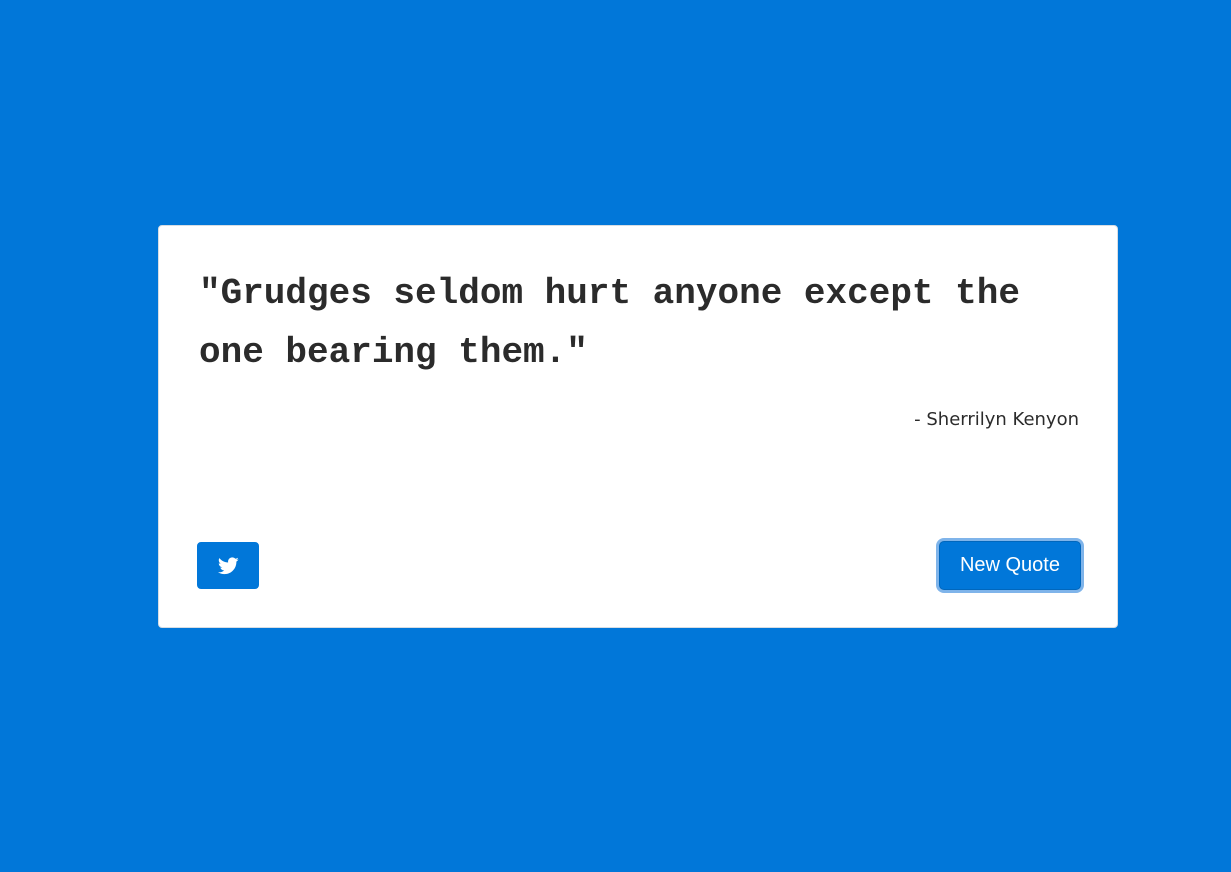  What do you see at coordinates (996, 419) in the screenshot?
I see `quote-author: - Sherrilyn Kenyon` at bounding box center [996, 419].